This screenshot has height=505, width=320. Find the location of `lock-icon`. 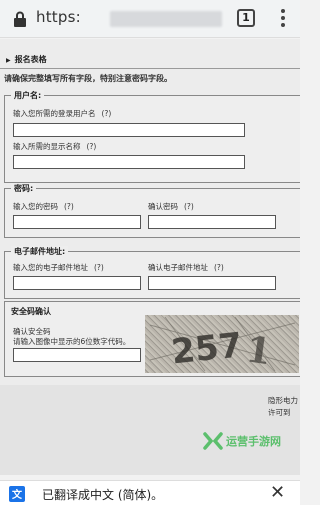

lock-icon is located at coordinates (20, 19).